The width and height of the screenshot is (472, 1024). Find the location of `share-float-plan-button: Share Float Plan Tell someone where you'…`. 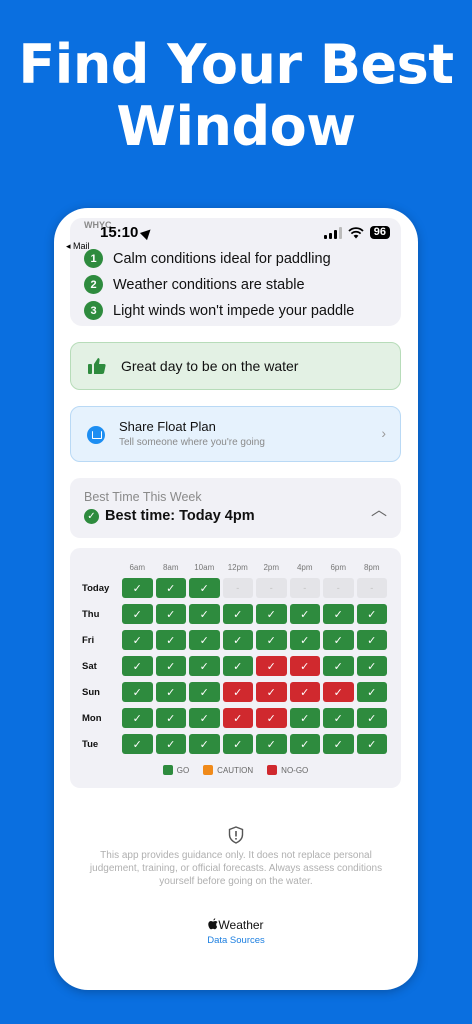

share-float-plan-button: Share Float Plan Tell someone where you'… is located at coordinates (235, 434).